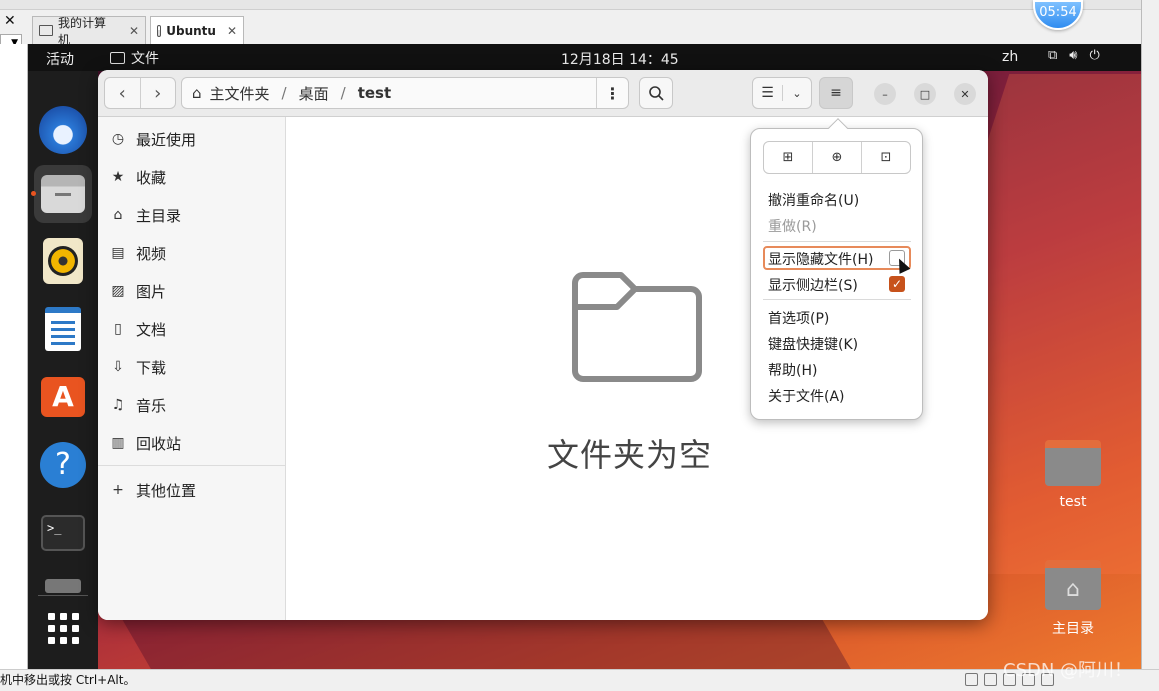 The height and width of the screenshot is (691, 1159). I want to click on video-icon: ▤, so click(118, 253).